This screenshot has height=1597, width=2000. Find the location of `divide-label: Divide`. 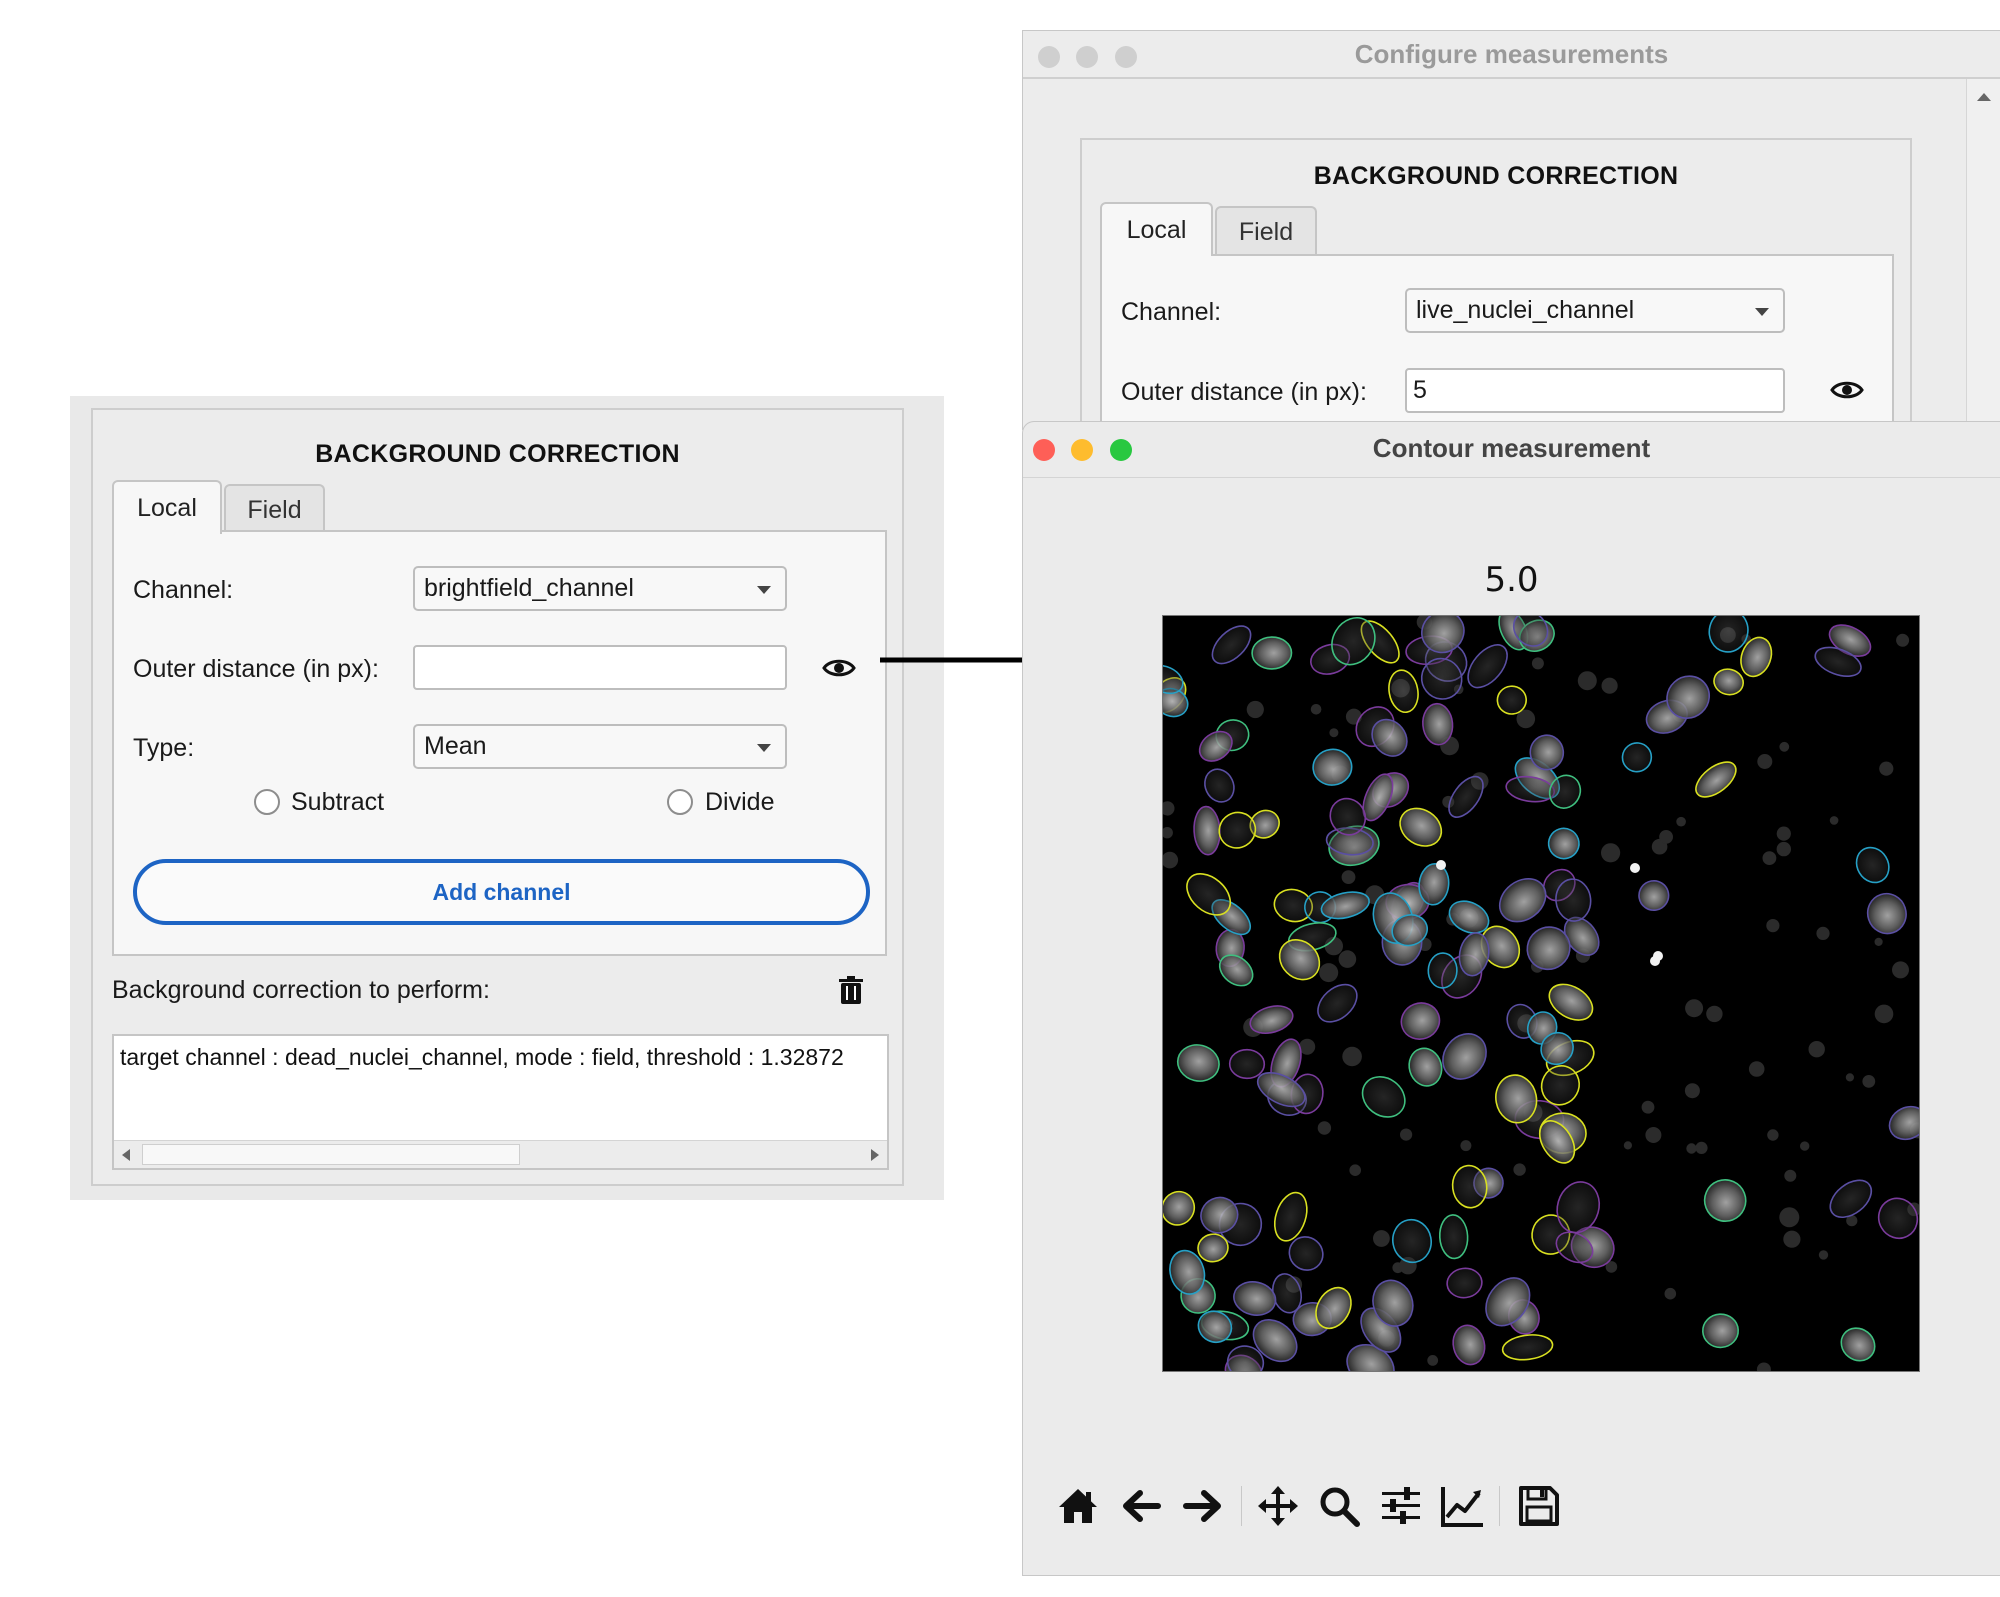

divide-label: Divide is located at coordinates (740, 802).